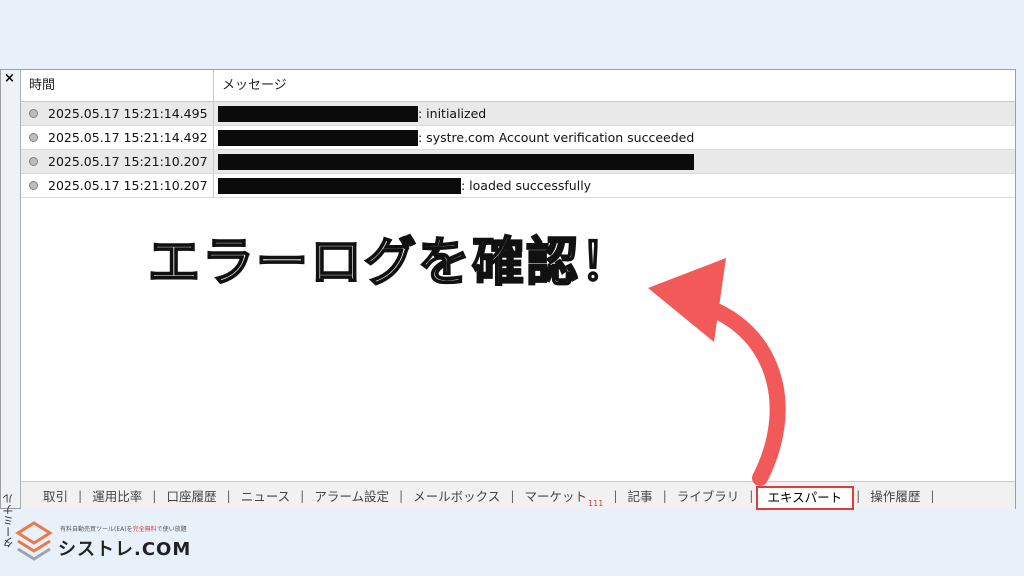  I want to click on tab-0: 取引, so click(55, 495).